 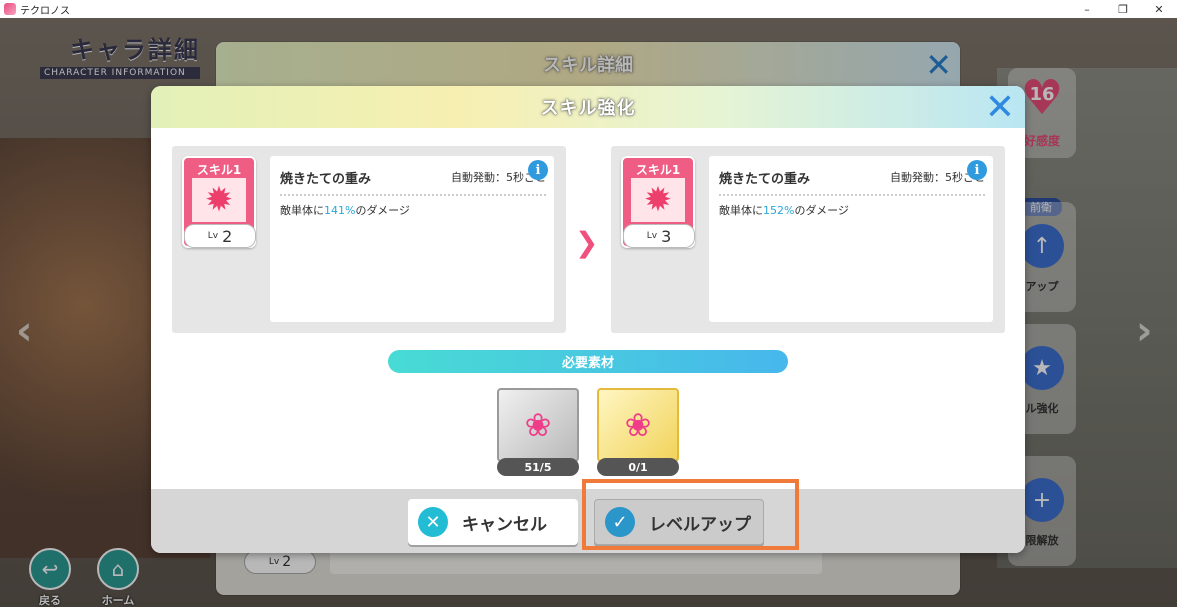 I want to click on material-item: ❀ 51/5, so click(x=538, y=432).